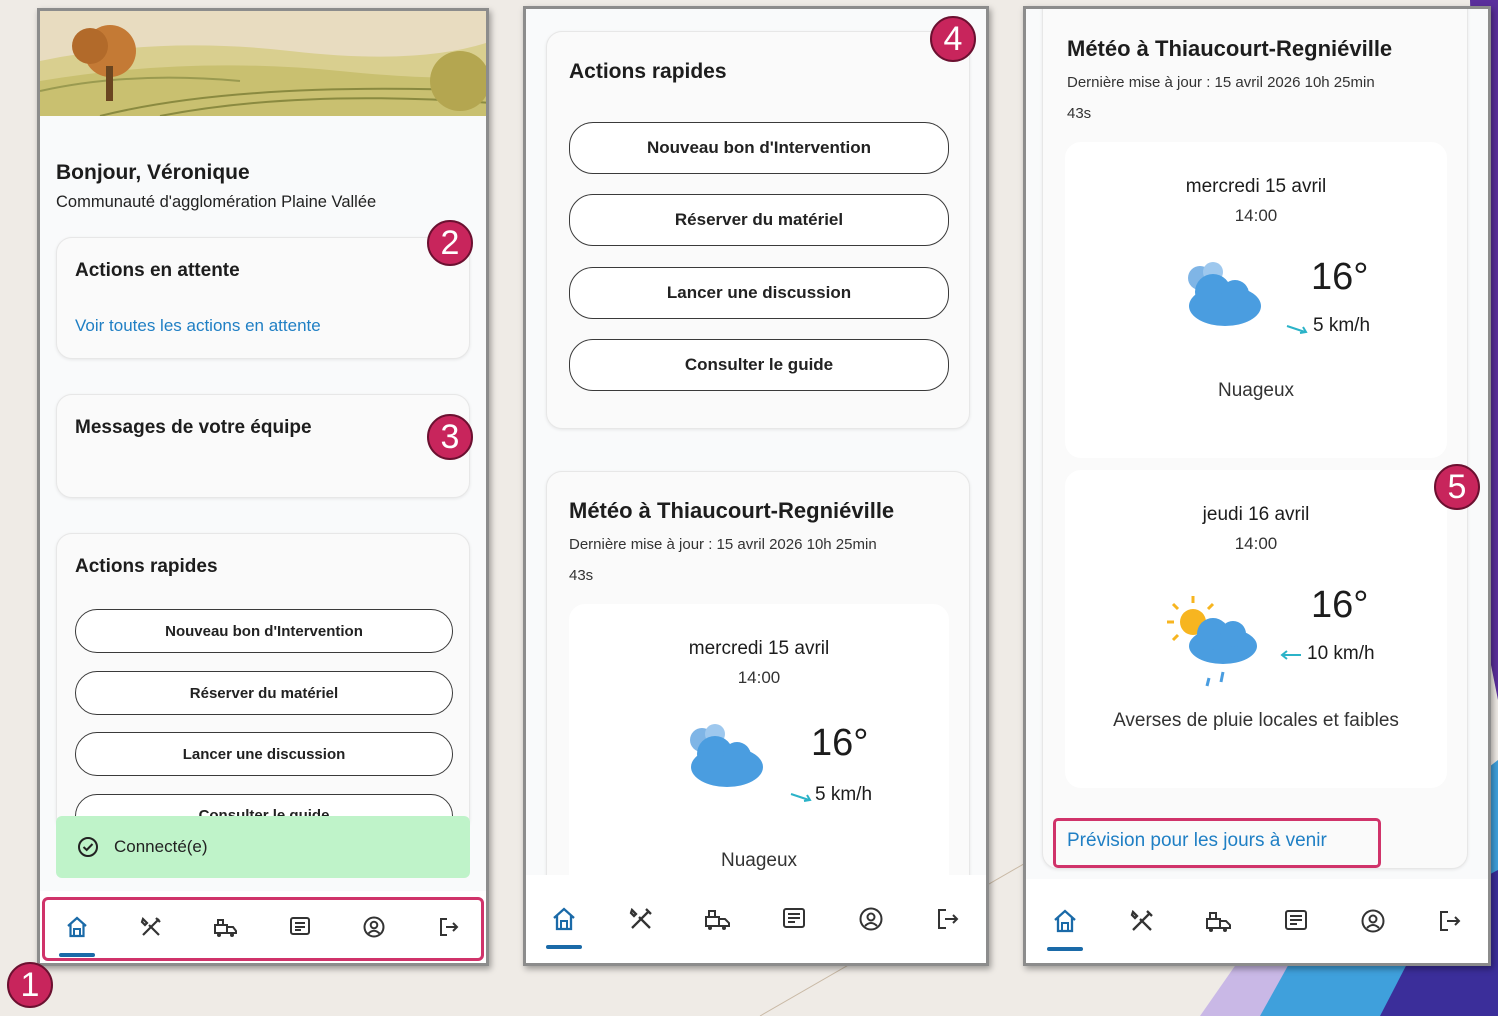  What do you see at coordinates (1341, 653) in the screenshot?
I see `weather-wind: 10 km/h` at bounding box center [1341, 653].